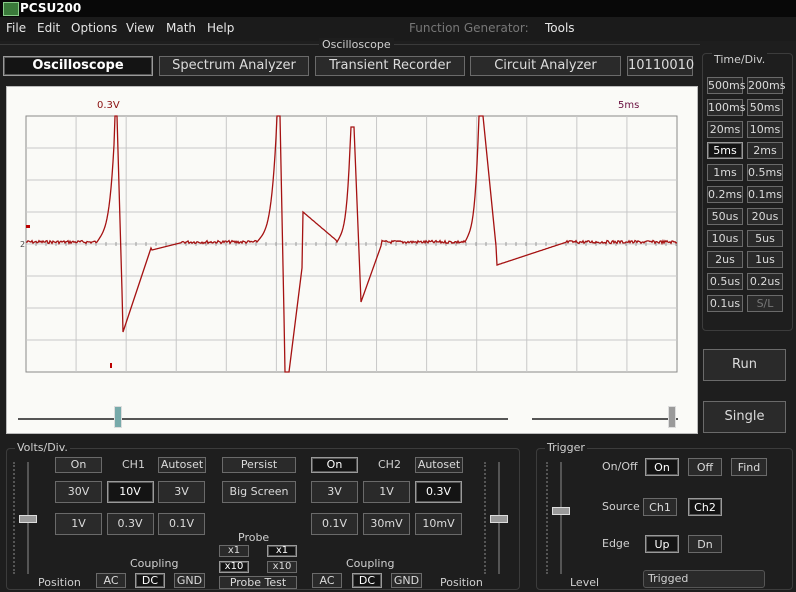 This screenshot has width=796, height=592. I want to click on tab-spectrum-analyzer: Spectrum Analyzer, so click(234, 66).